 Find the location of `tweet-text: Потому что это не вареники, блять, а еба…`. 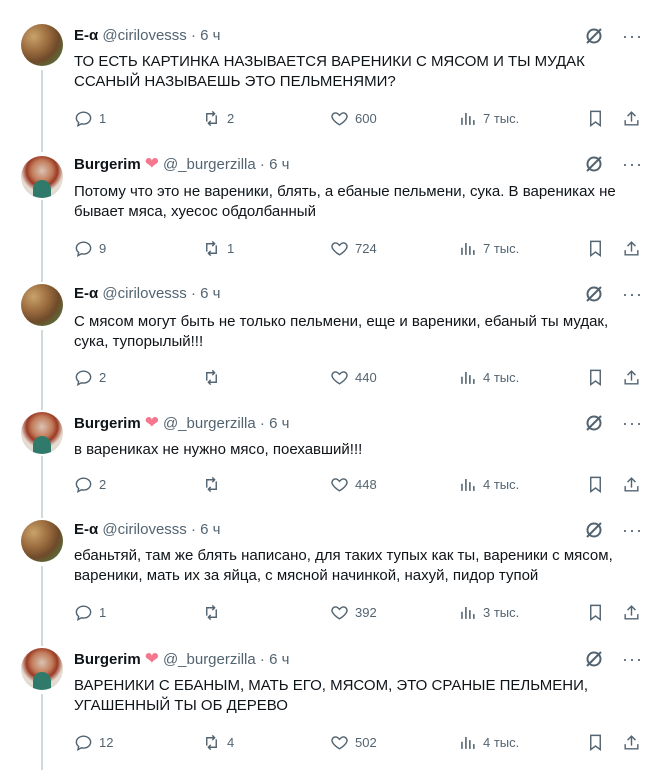

tweet-text: Потому что это не вареники, блять, а еба… is located at coordinates (345, 201).